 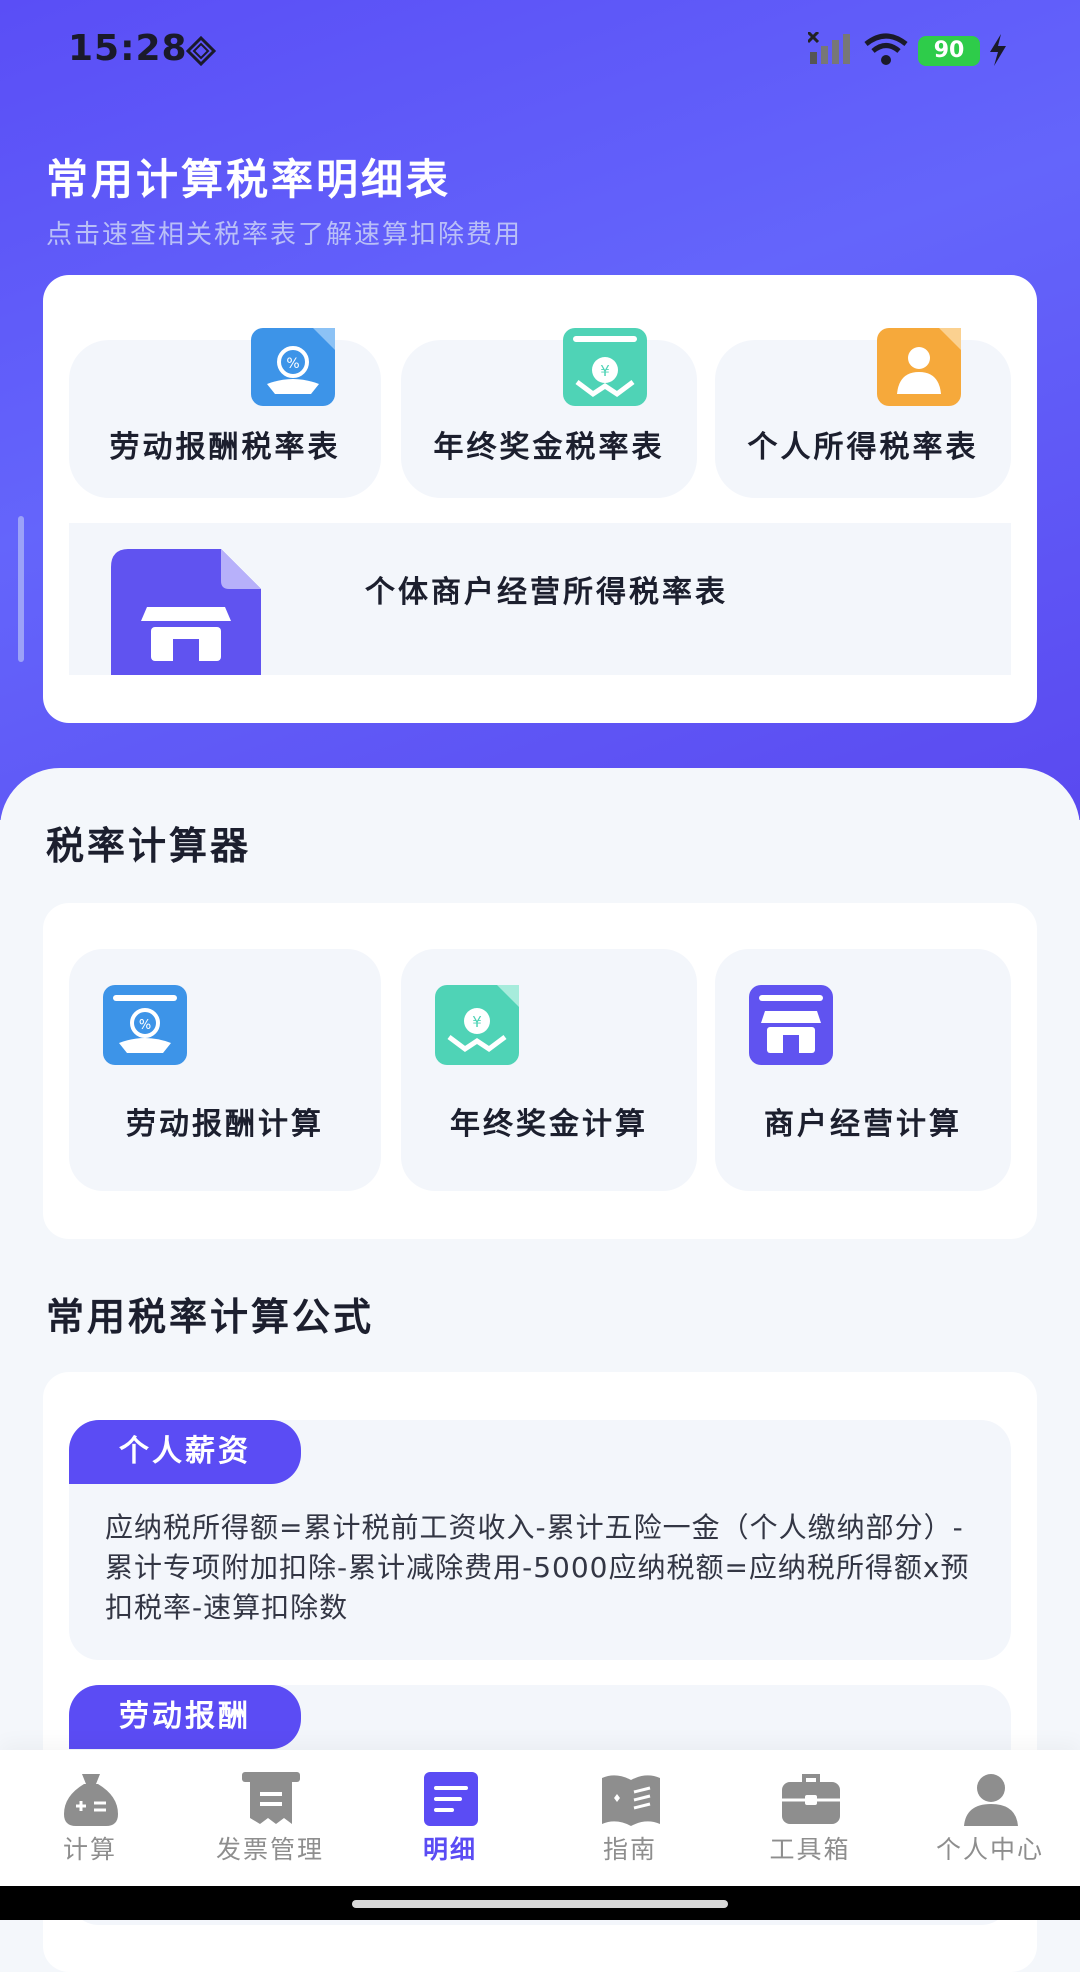 I want to click on page-title: 常用计算税率明细表, so click(x=249, y=179).